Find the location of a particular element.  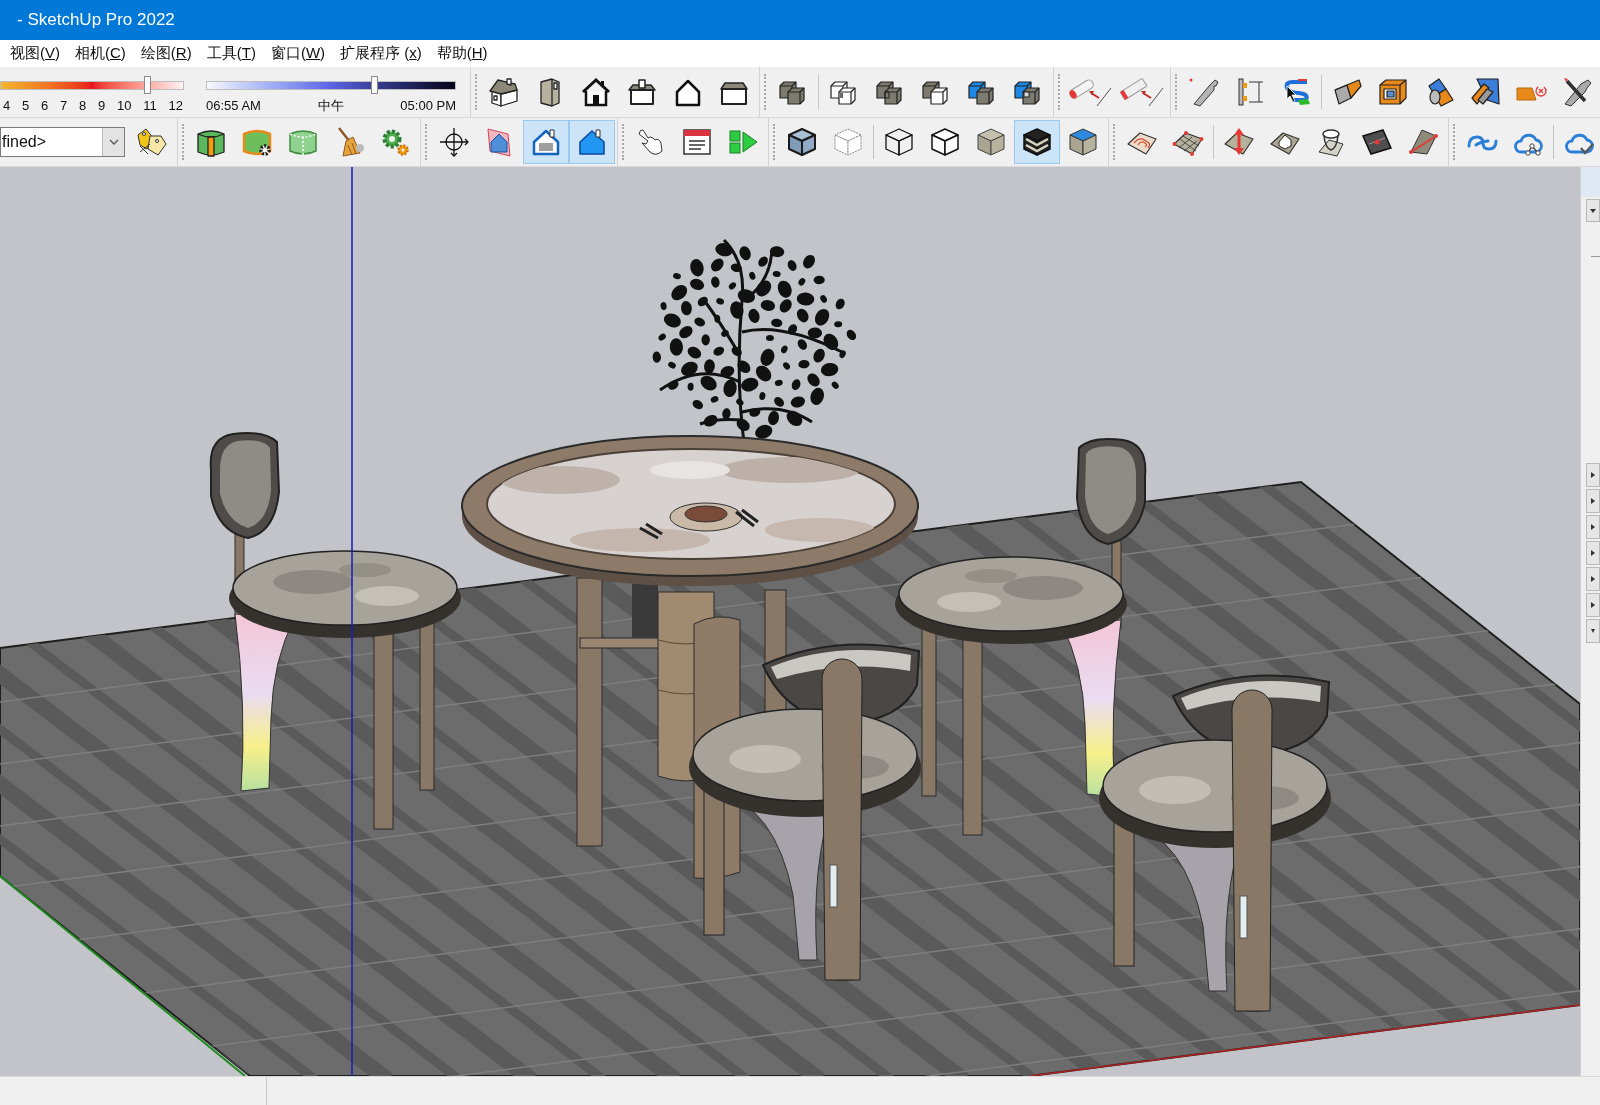

menu-item: 工具(T) is located at coordinates (231, 53).